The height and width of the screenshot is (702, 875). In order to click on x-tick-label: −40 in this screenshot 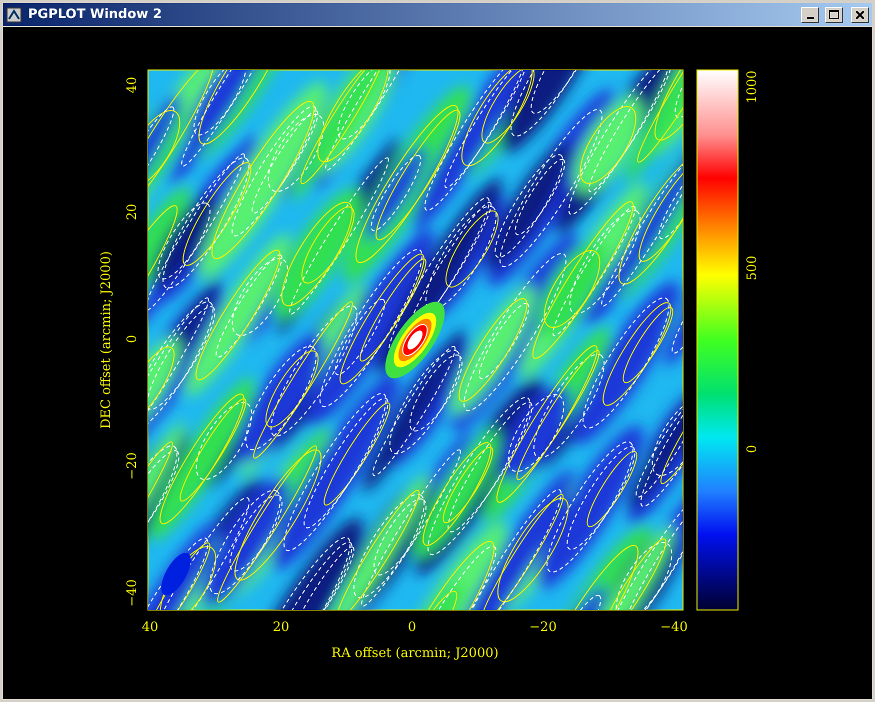, I will do `click(674, 627)`.